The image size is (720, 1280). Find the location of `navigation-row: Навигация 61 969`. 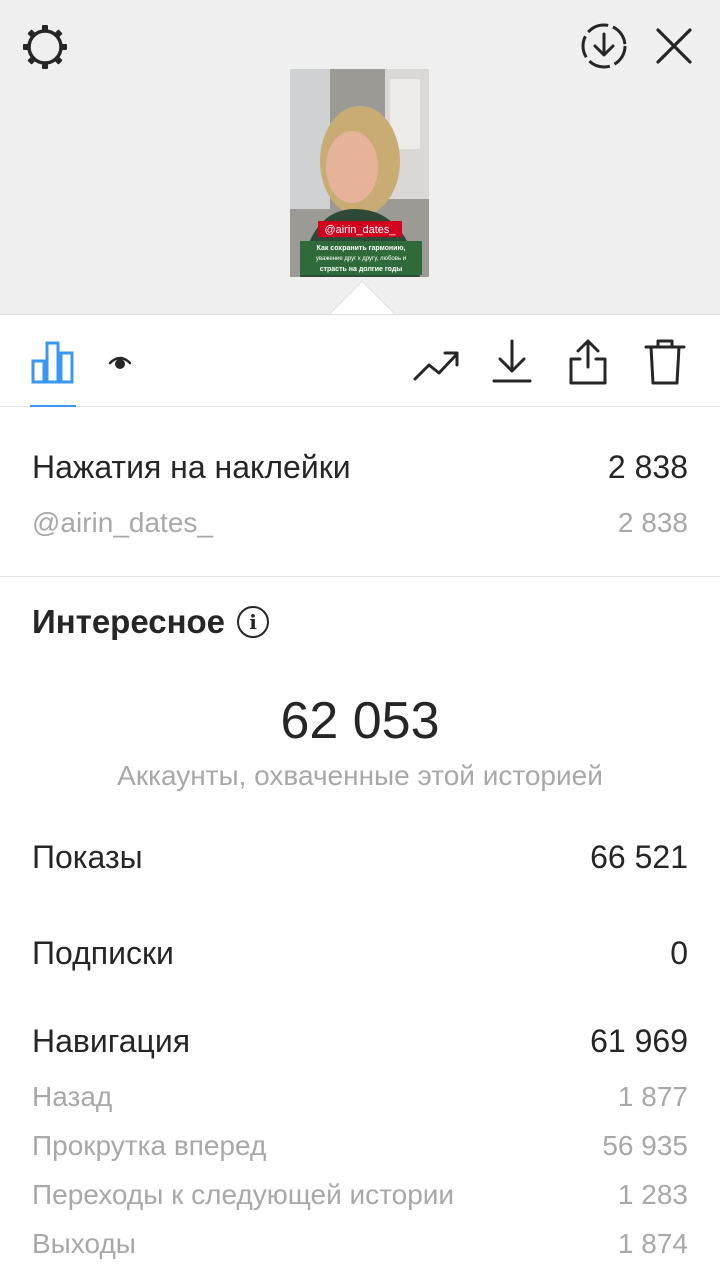

navigation-row: Навигация 61 969 is located at coordinates (360, 1041).